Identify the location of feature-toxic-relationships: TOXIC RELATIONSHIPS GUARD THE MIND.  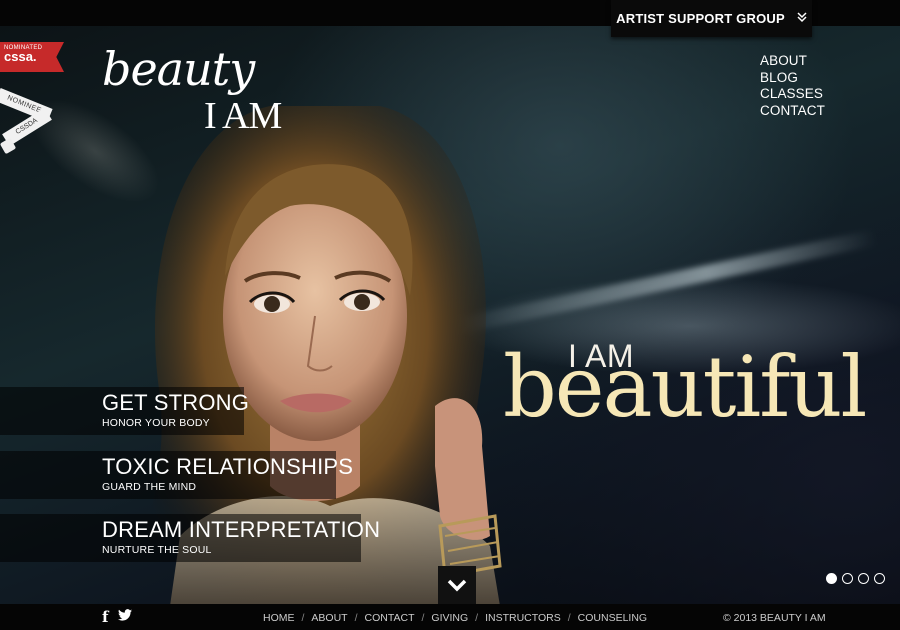
(177, 475).